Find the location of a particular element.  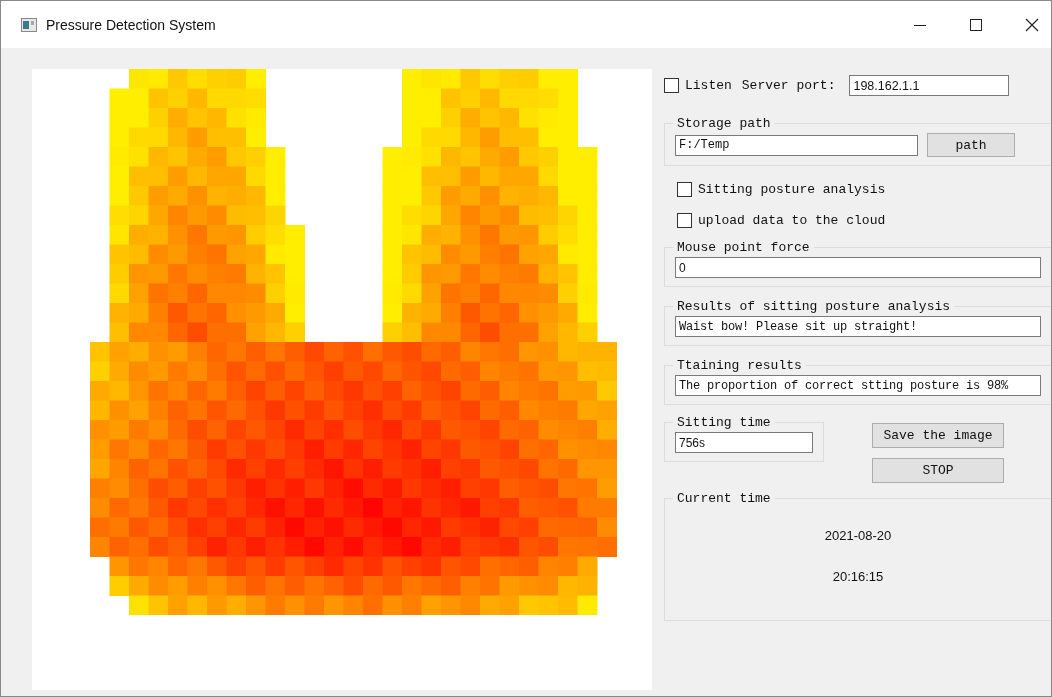

field-label: Server port: is located at coordinates (788, 85).